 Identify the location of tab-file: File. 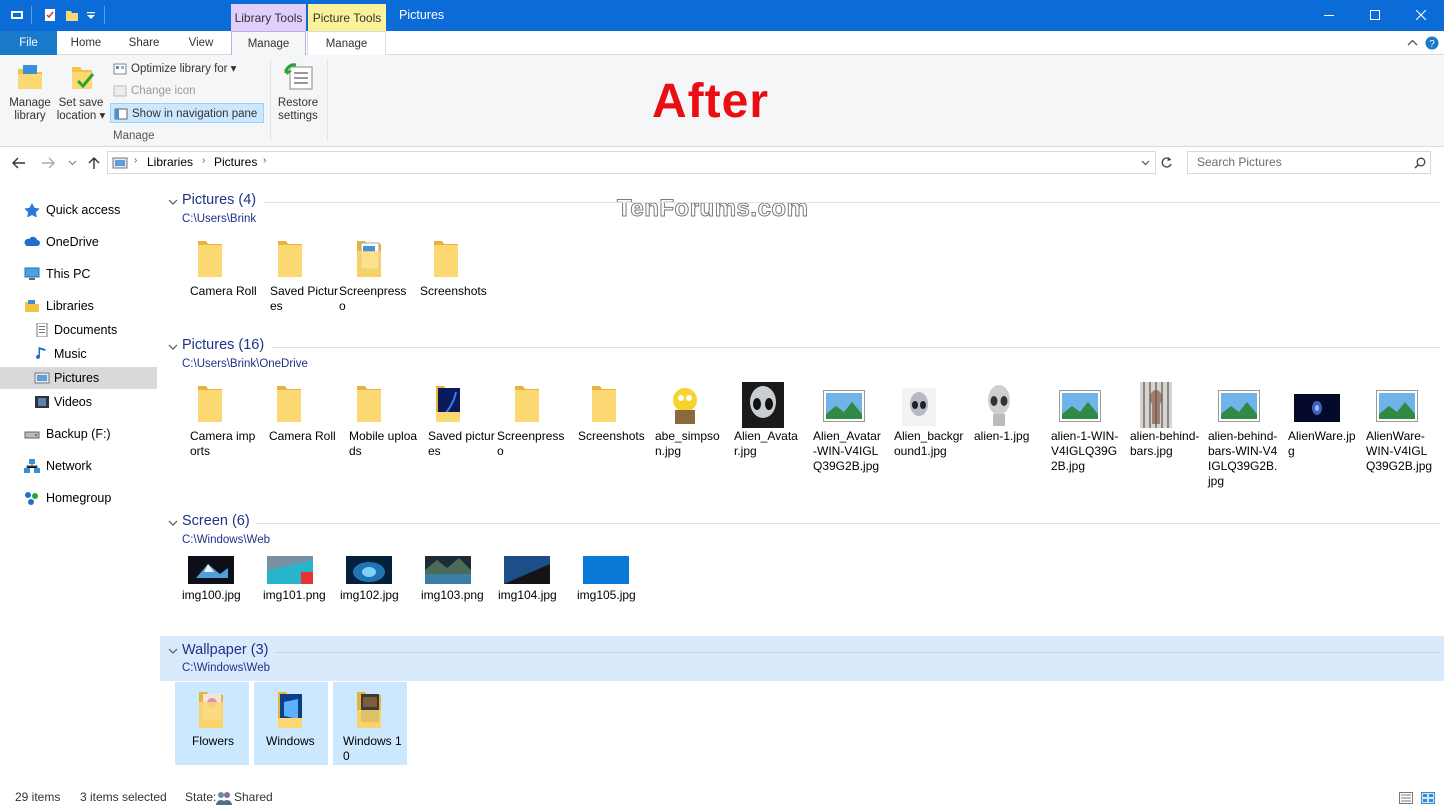
(28, 43).